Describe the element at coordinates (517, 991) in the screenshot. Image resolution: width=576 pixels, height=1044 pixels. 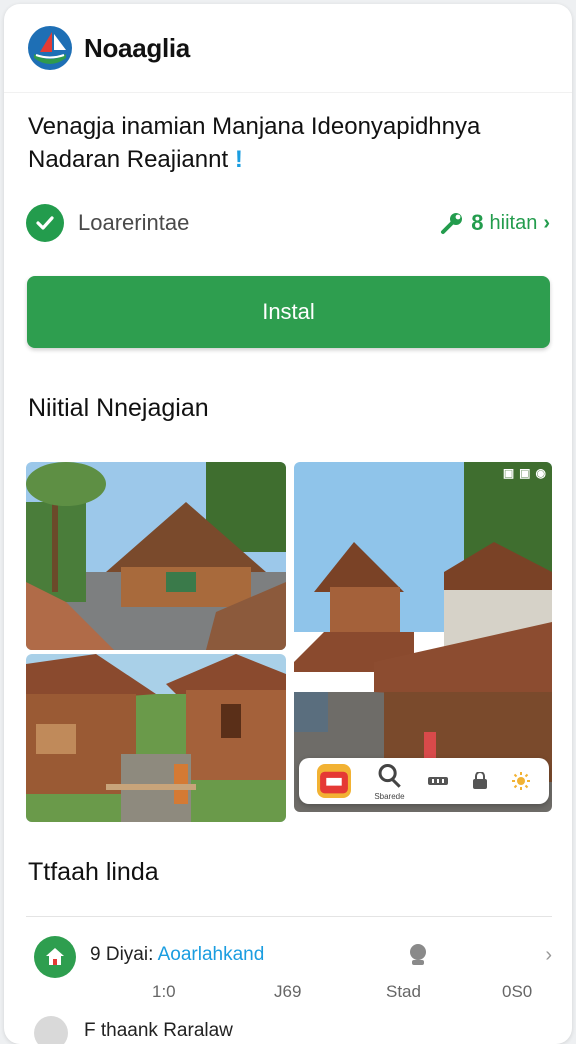
I see `list-item-stat-4: 0S0` at that location.